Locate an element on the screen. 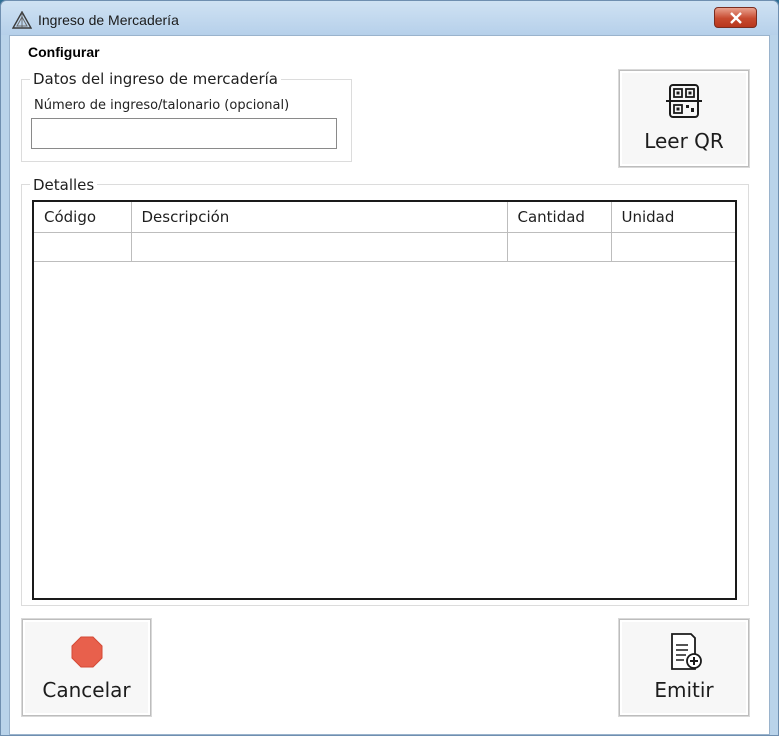 The image size is (779, 736). cell-unidad is located at coordinates (673, 247).